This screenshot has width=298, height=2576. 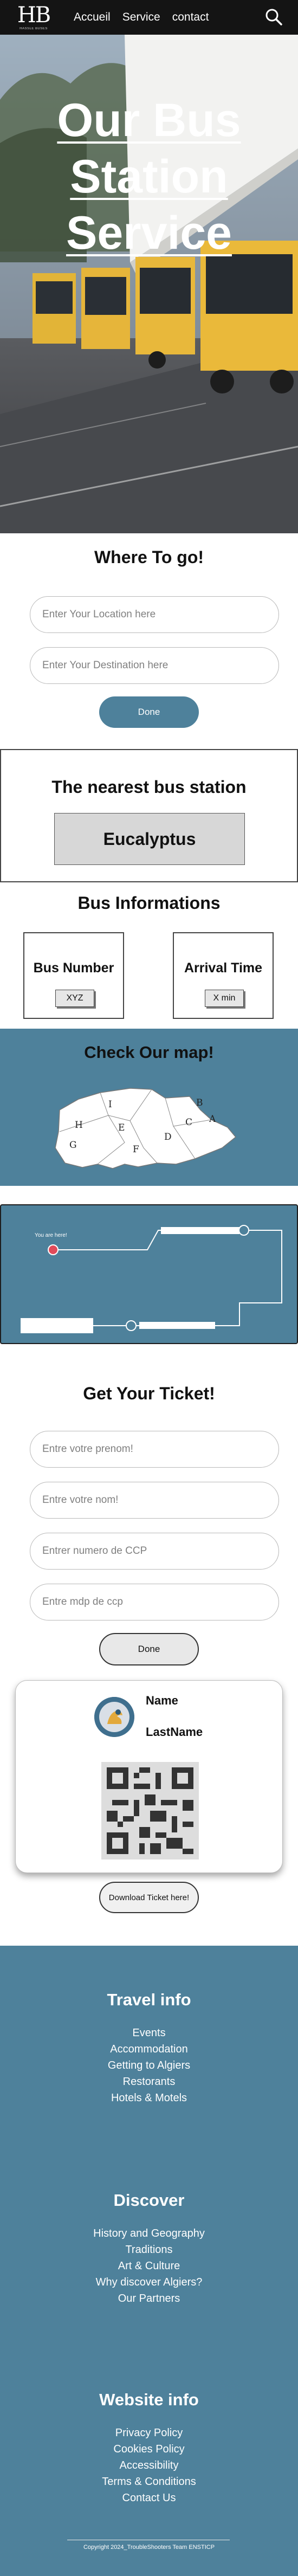 I want to click on logo-subtext: HASSLE BUSES, so click(x=34, y=28).